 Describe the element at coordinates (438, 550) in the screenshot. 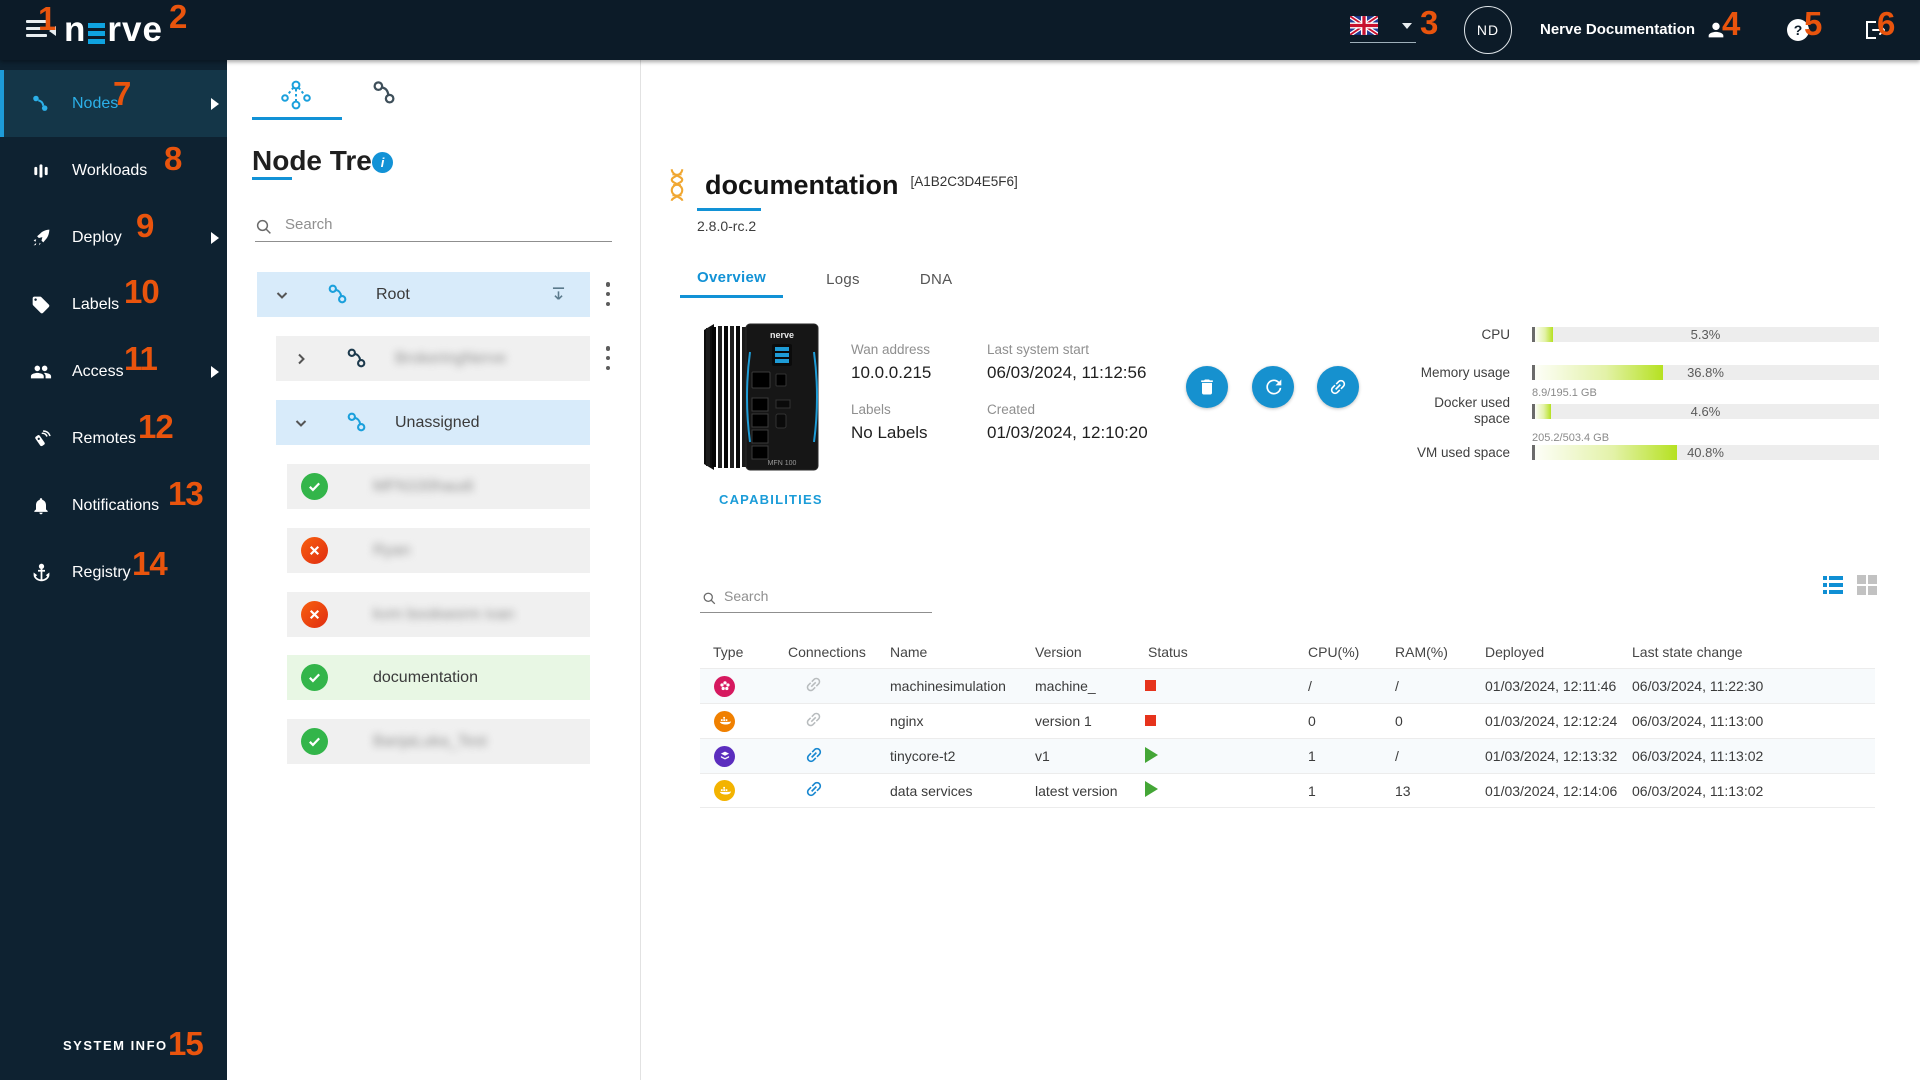

I see `tree-node-item: Ryan` at that location.